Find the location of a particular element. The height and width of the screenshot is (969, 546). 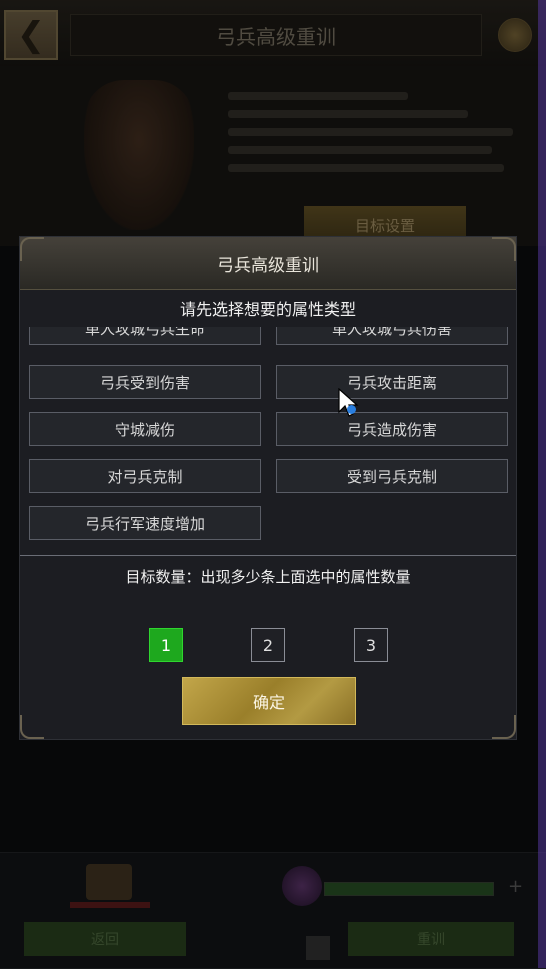

dialog-title: 弓兵高级重训 is located at coordinates (268, 265).